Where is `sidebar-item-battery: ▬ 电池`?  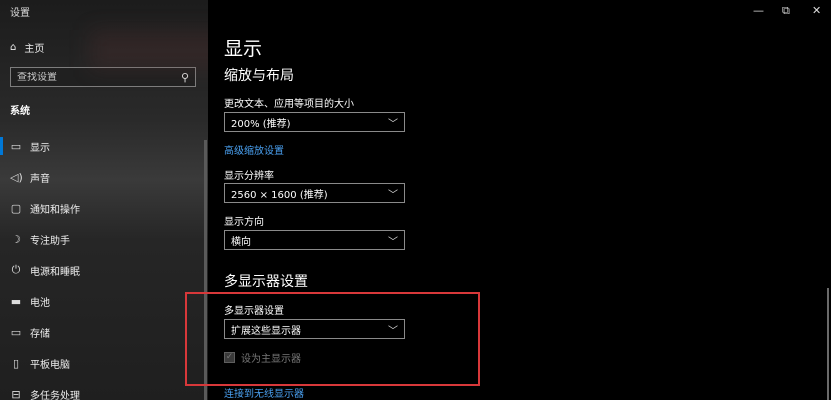 sidebar-item-battery: ▬ 电池 is located at coordinates (104, 301).